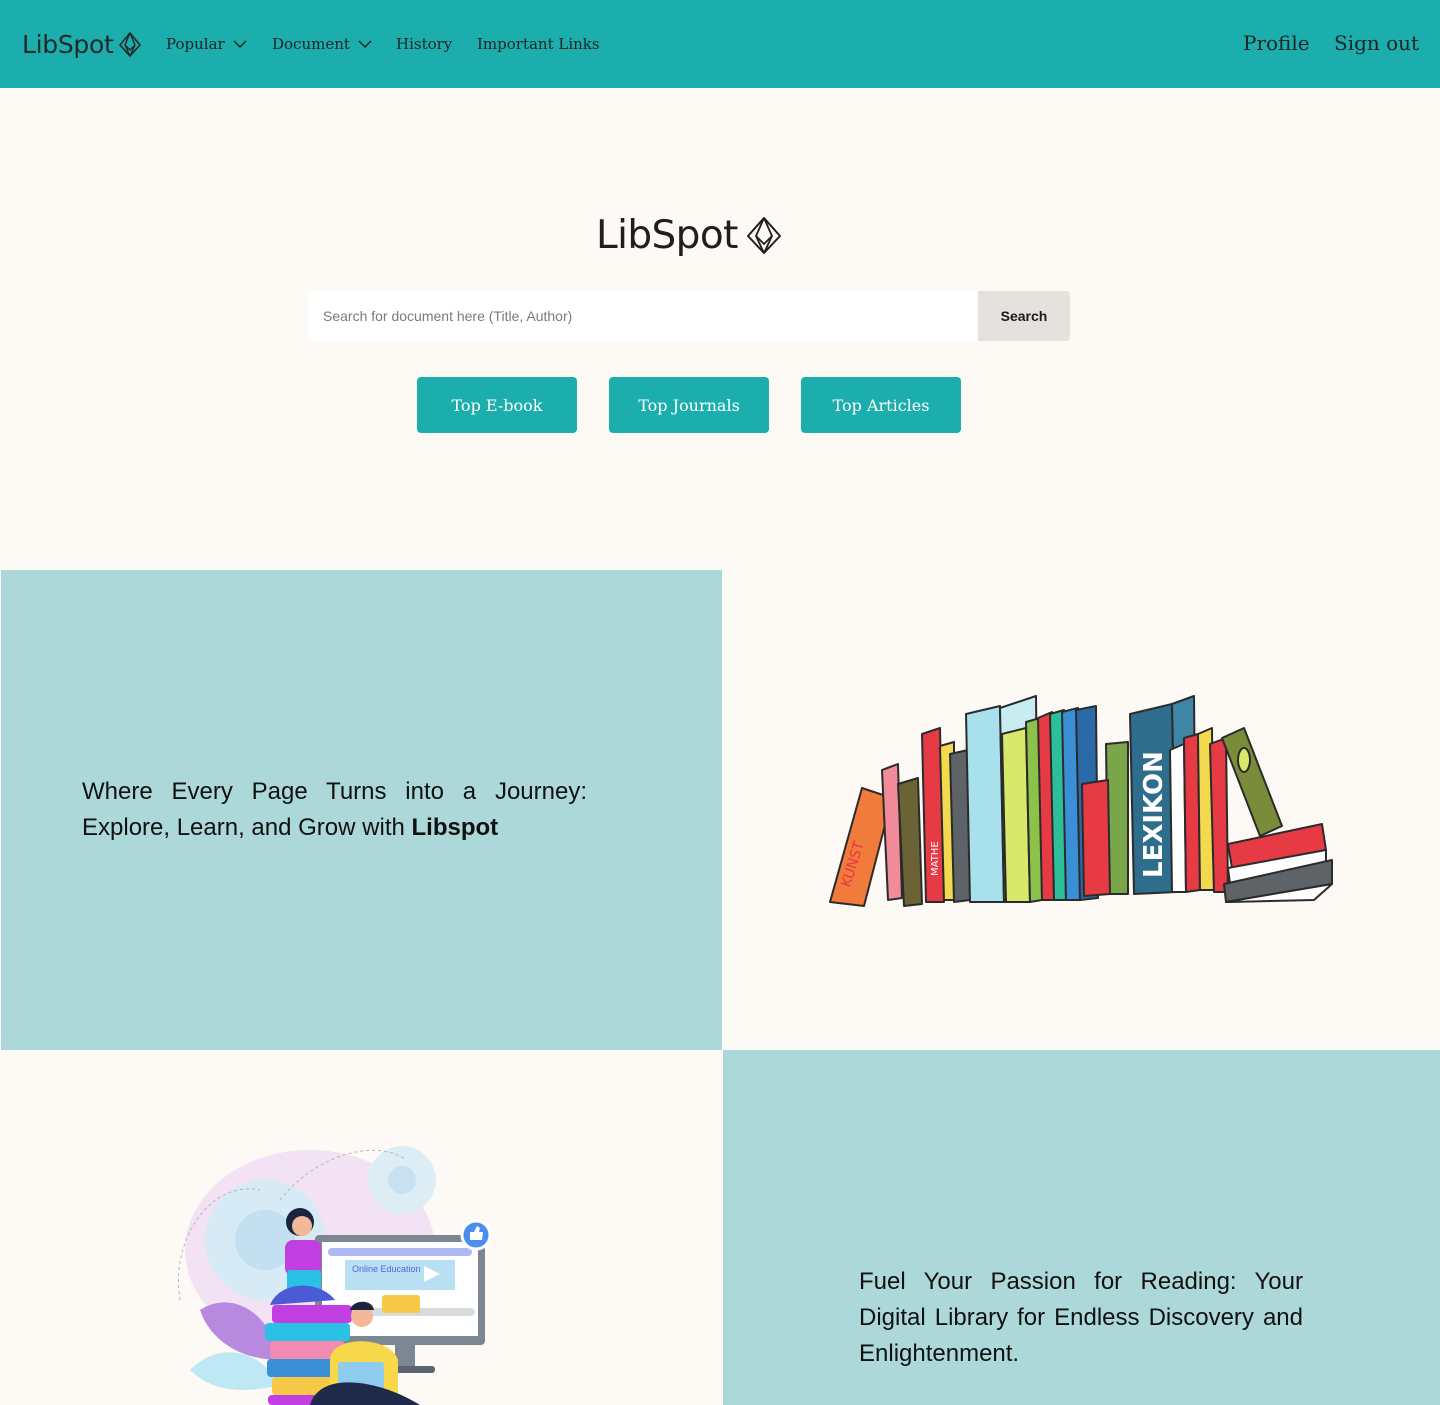 The height and width of the screenshot is (1405, 1440). What do you see at coordinates (455, 827) in the screenshot?
I see `feature-1-text-brand: Libspot` at bounding box center [455, 827].